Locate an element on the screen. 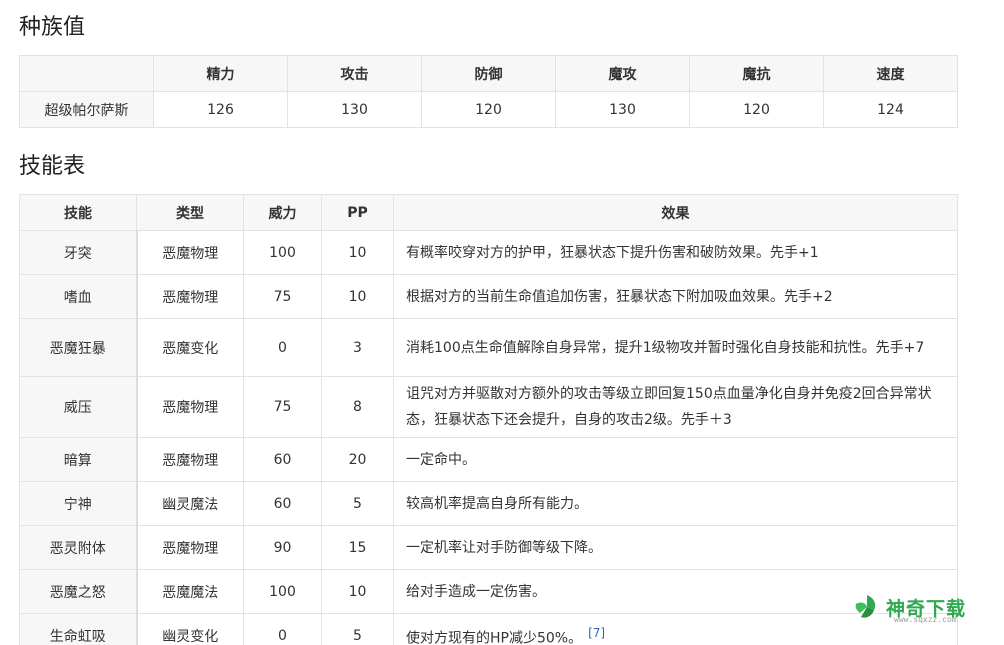 This screenshot has height=645, width=1004. skill-effect: 有概率咬穿对方的护甲，狂暴状态下提升伤害和破防效果。先手+1 is located at coordinates (675, 252).